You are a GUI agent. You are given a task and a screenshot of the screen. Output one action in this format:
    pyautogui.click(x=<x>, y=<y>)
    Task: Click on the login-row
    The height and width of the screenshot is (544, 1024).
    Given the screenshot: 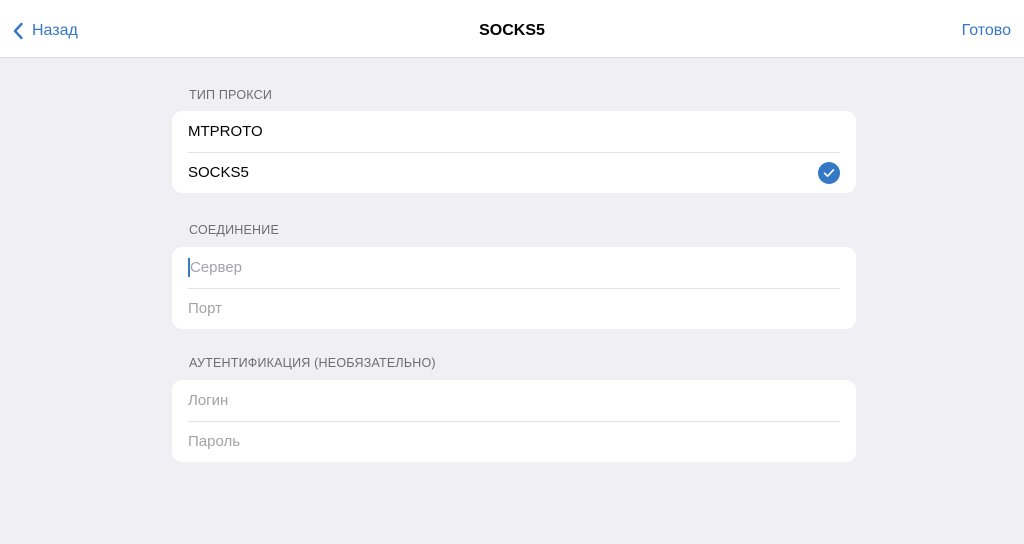 What is the action you would take?
    pyautogui.click(x=514, y=400)
    